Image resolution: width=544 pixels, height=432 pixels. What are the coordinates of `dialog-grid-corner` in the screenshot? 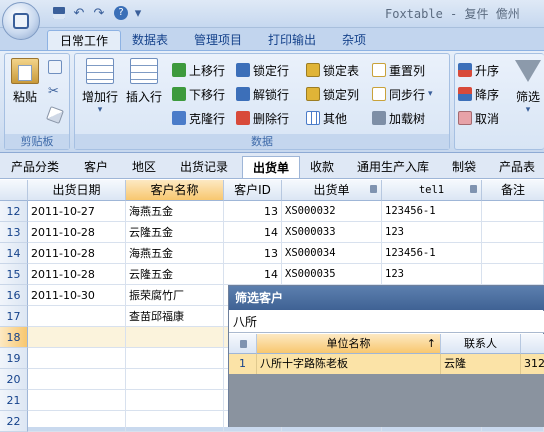 It's located at (243, 344).